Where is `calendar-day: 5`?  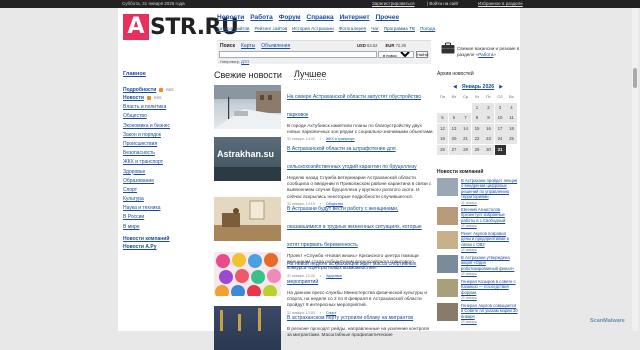 calendar-day: 5 is located at coordinates (442, 118).